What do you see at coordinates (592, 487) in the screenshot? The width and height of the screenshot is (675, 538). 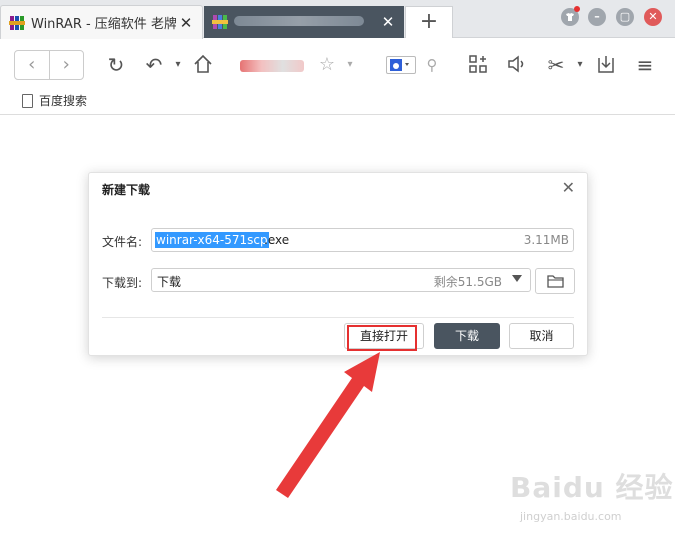 I see `watermark-logo: Baidu 经验` at bounding box center [592, 487].